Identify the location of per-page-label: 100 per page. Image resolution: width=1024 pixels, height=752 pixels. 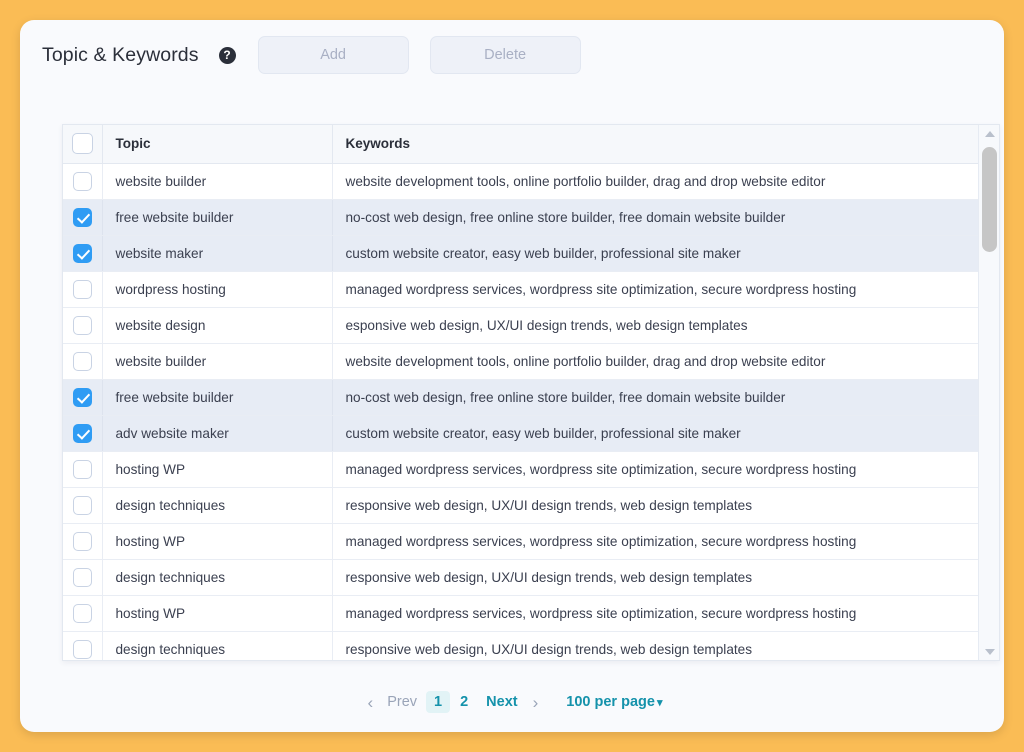
(610, 702).